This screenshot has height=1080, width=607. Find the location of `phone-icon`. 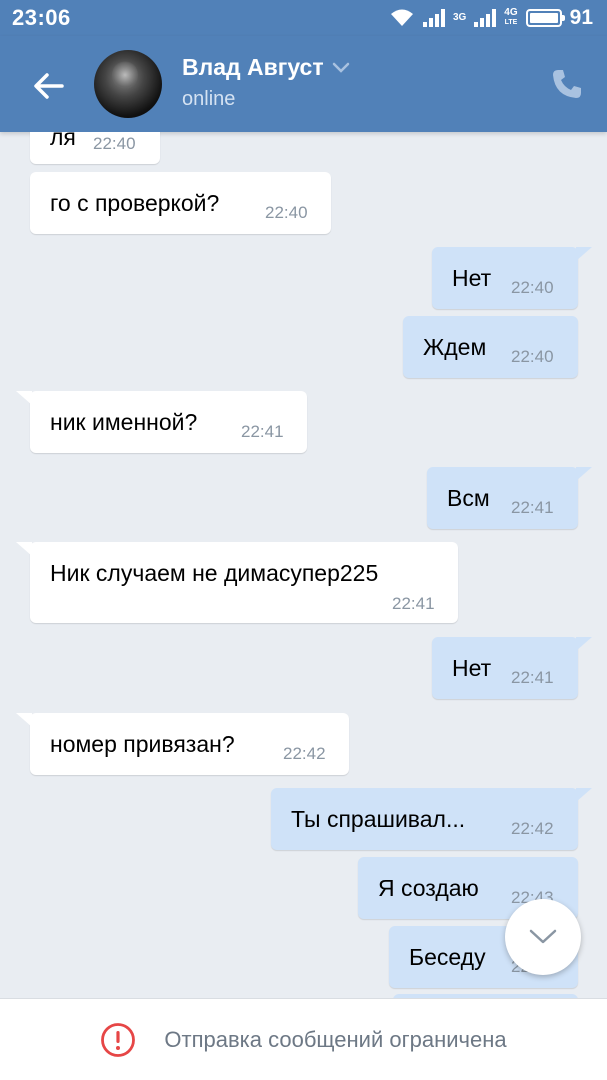

phone-icon is located at coordinates (567, 84).